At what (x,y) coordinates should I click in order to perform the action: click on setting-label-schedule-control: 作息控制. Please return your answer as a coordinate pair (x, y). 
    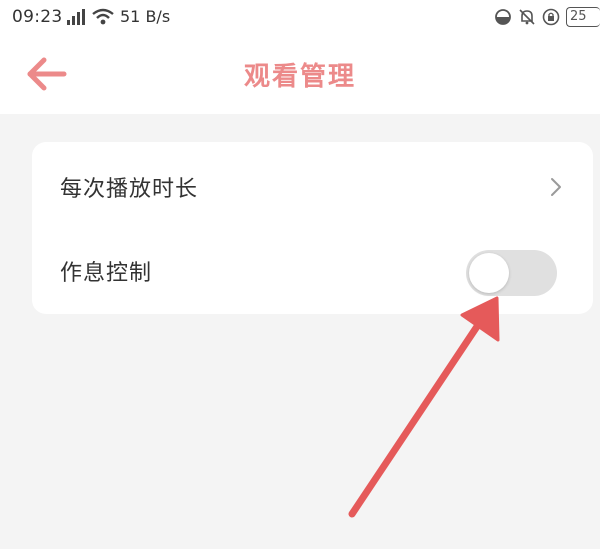
    Looking at the image, I should click on (106, 273).